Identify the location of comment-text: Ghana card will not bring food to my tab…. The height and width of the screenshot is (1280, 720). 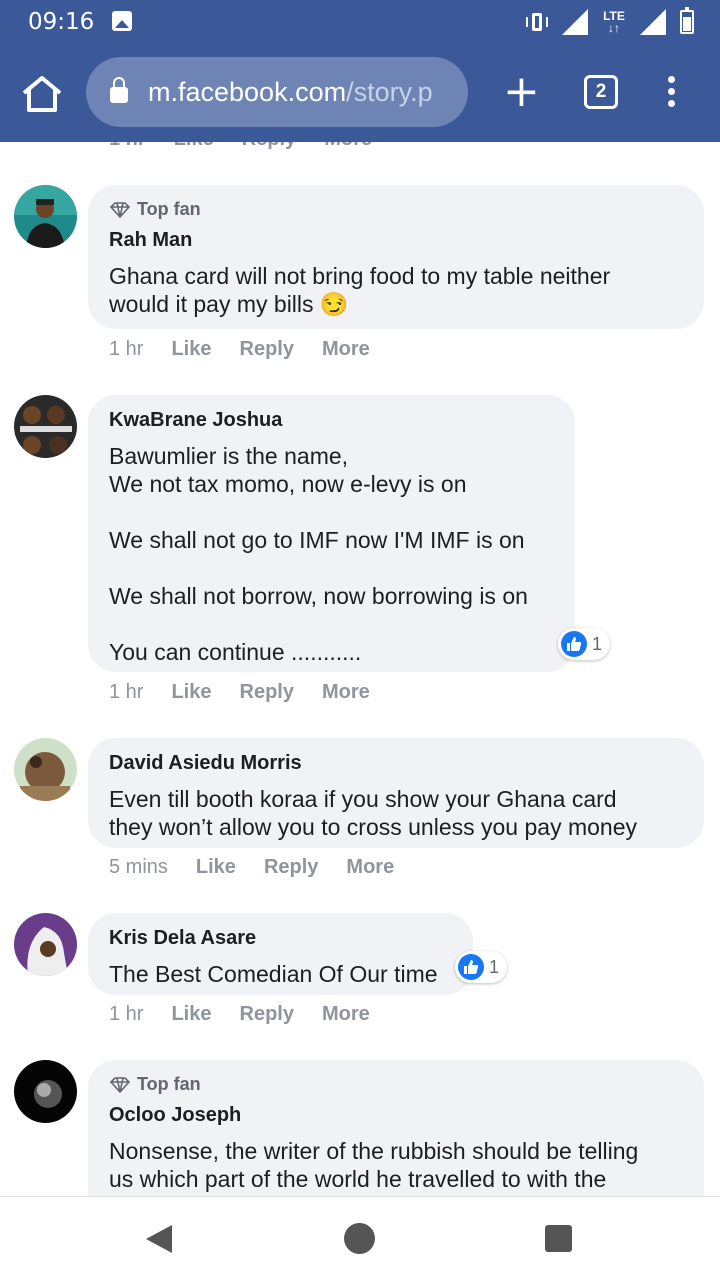
(360, 290).